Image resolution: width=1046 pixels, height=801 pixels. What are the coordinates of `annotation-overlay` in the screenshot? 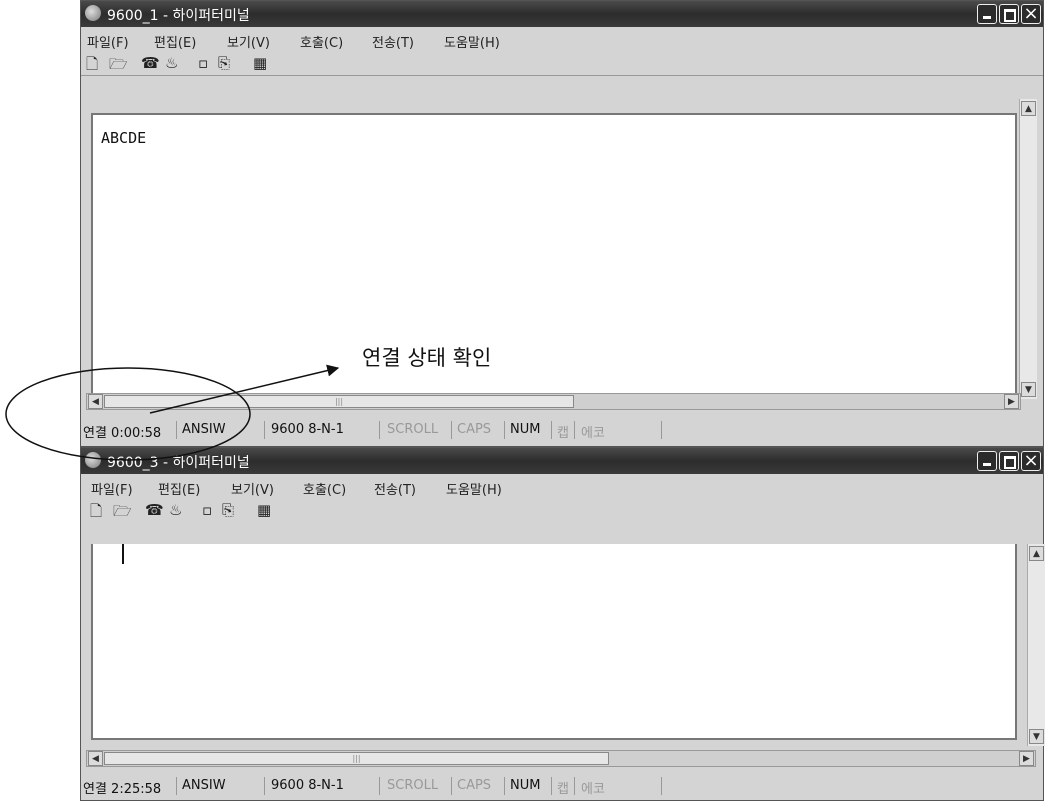 It's located at (172, 412).